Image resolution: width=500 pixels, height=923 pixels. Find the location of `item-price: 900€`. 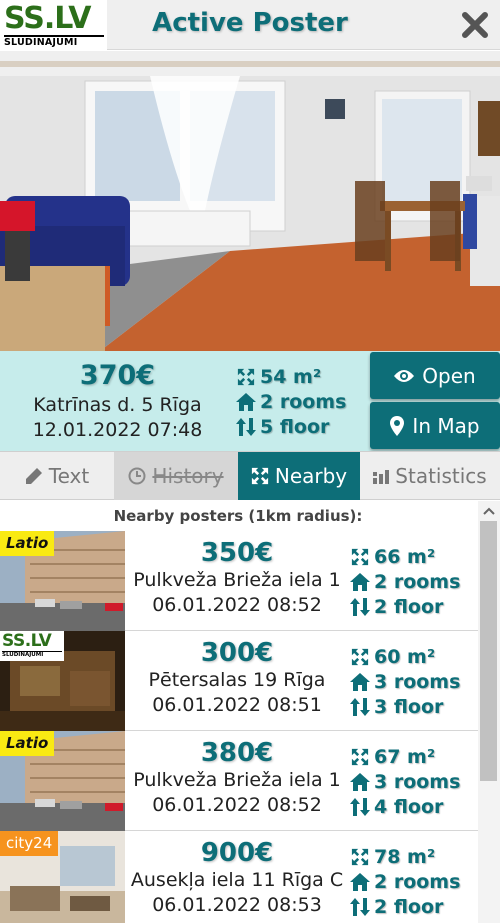

item-price: 900€ is located at coordinates (237, 853).